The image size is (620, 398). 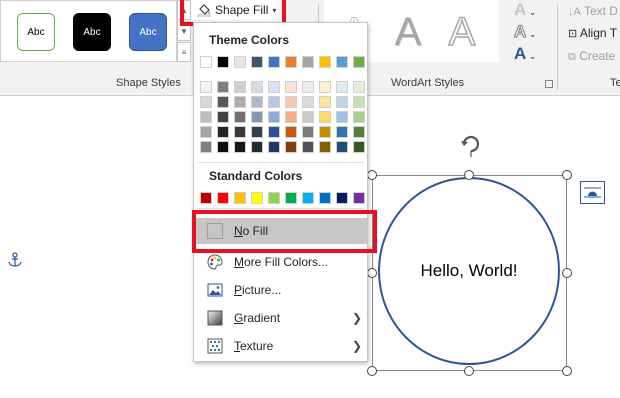 I want to click on gradient-item: Gradient ❯, so click(x=281, y=318).